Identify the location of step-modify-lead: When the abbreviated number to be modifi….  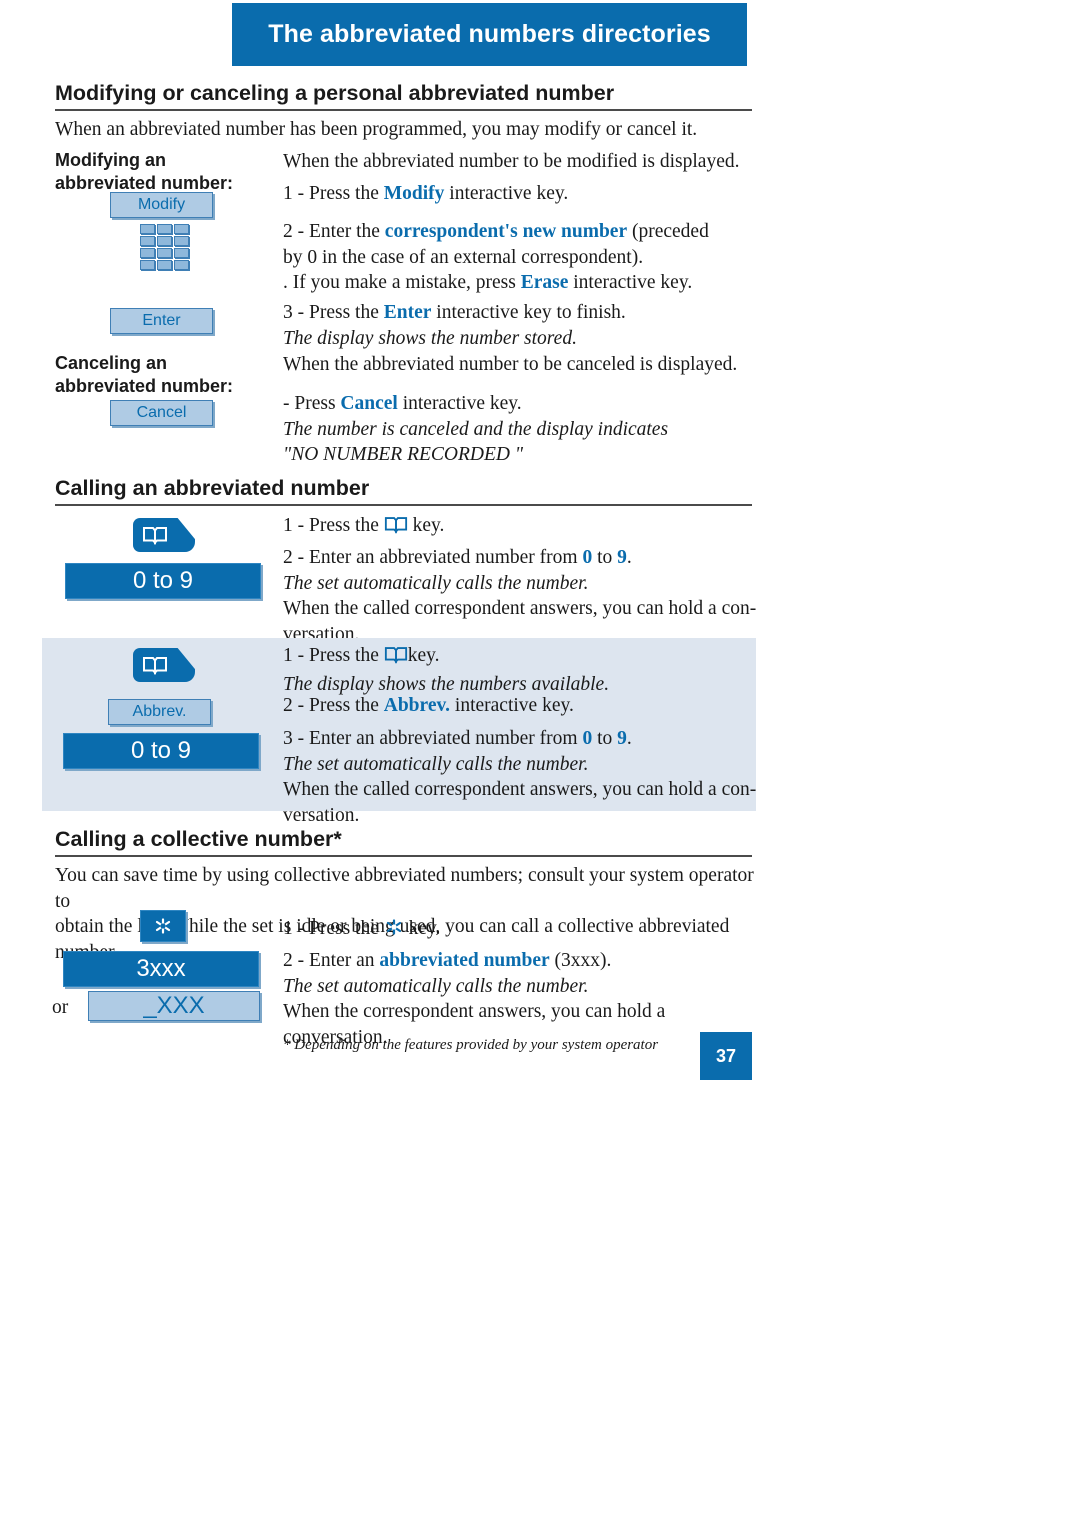
(511, 161).